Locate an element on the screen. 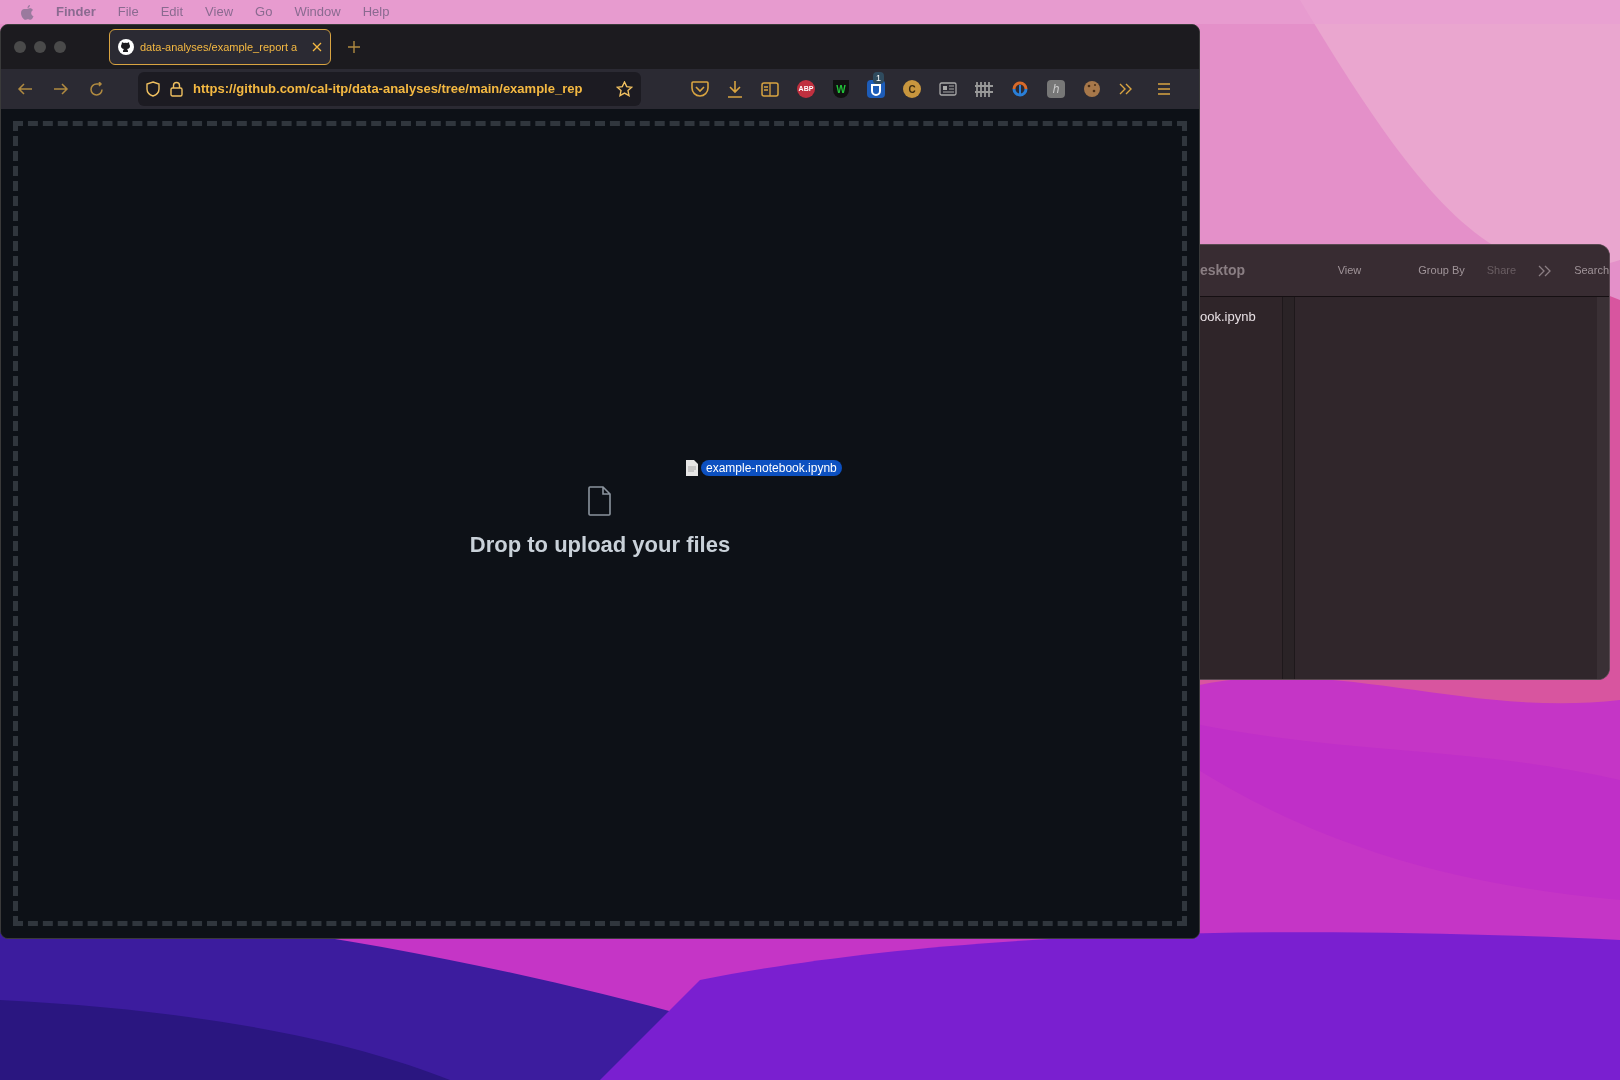 The height and width of the screenshot is (1080, 1620). back-icon is located at coordinates (25, 89).